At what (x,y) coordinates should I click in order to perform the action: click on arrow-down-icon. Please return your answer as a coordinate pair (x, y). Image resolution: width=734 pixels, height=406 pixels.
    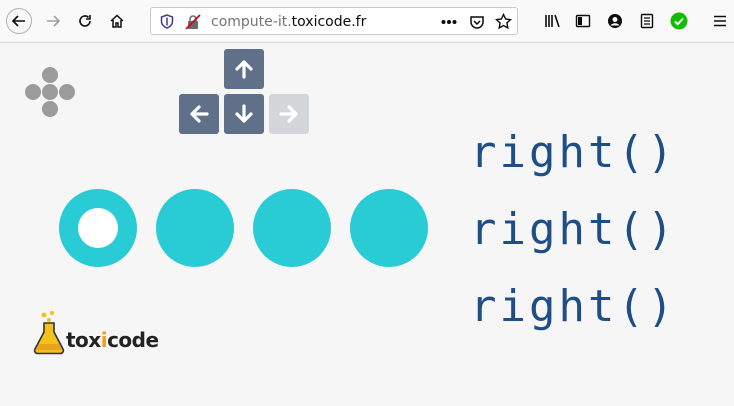
    Looking at the image, I should click on (244, 113).